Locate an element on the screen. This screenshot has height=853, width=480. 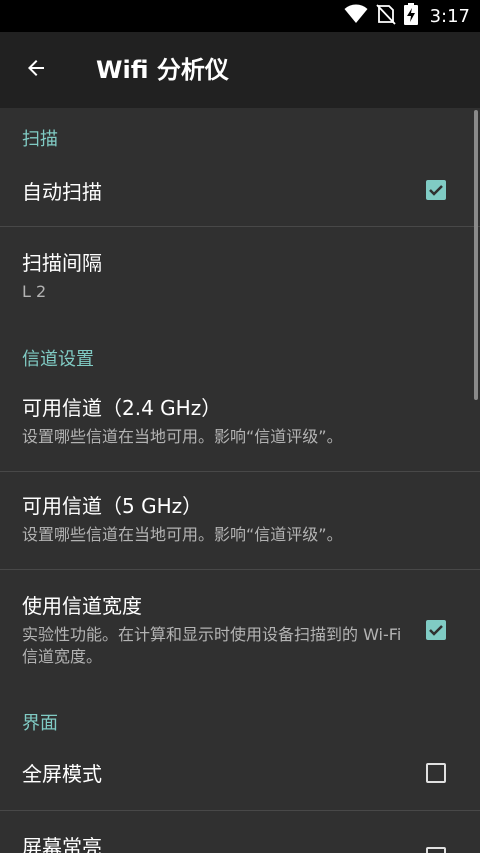
channel-width-checkbox is located at coordinates (436, 630).